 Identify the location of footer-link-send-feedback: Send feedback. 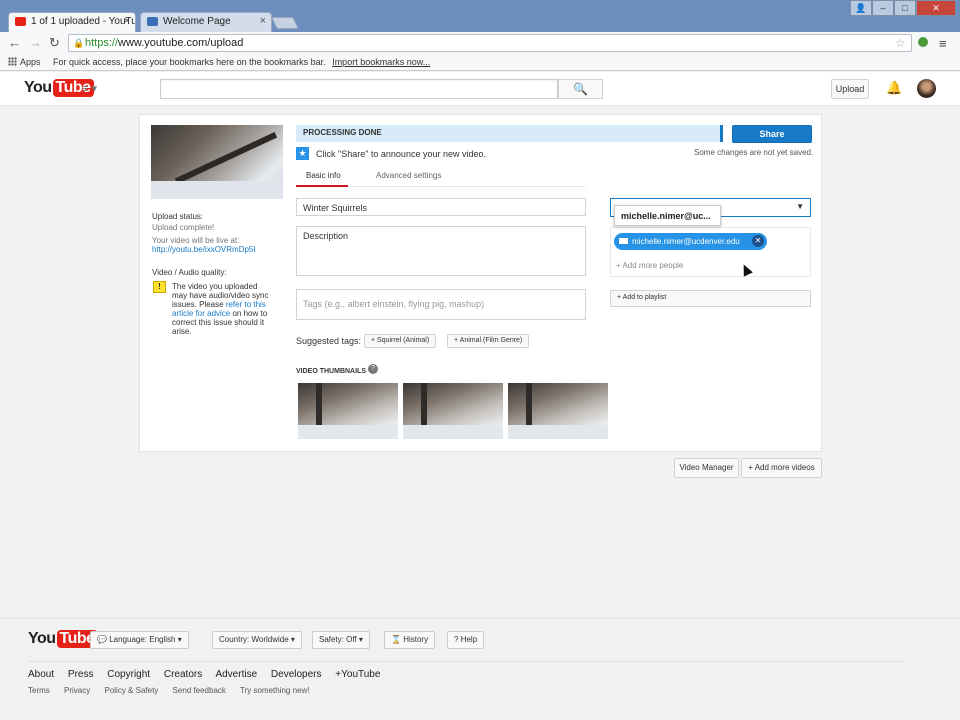
(199, 690).